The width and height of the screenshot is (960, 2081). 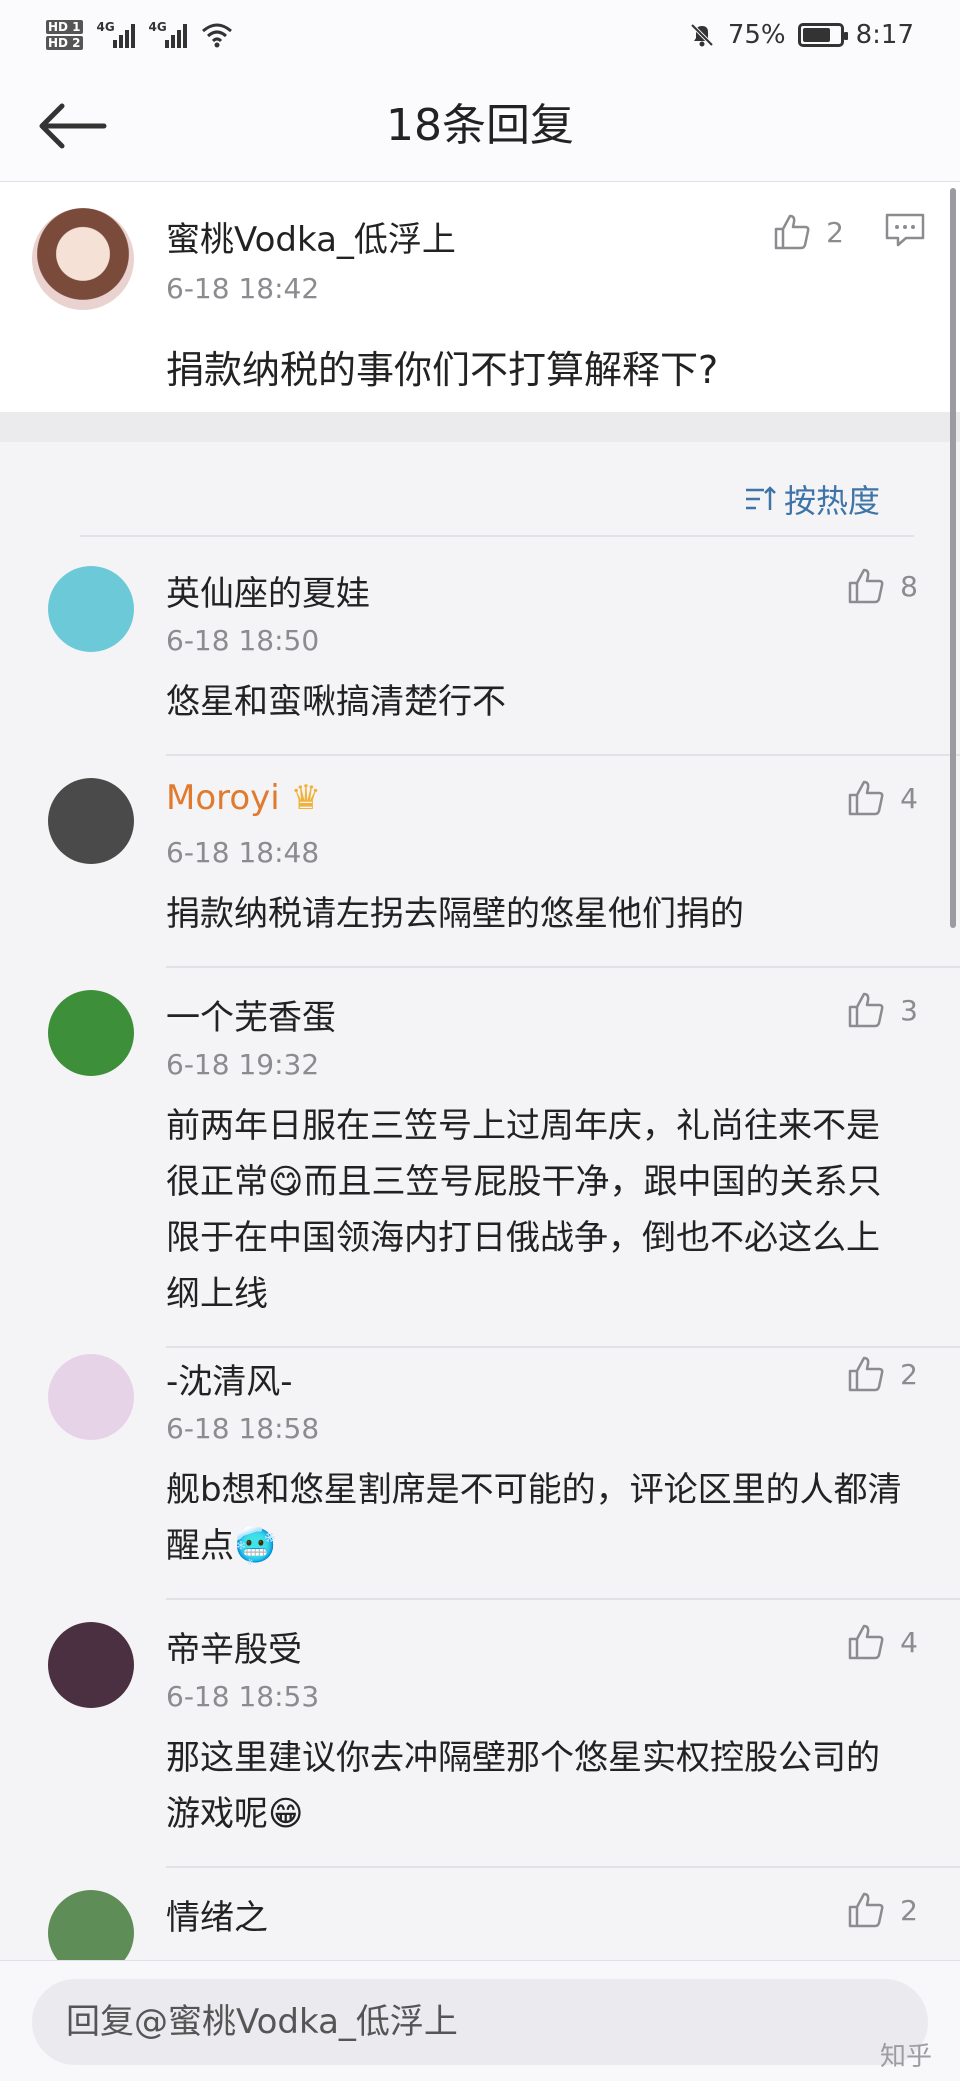 I want to click on author-name: 帝辛殷受, so click(x=234, y=1646).